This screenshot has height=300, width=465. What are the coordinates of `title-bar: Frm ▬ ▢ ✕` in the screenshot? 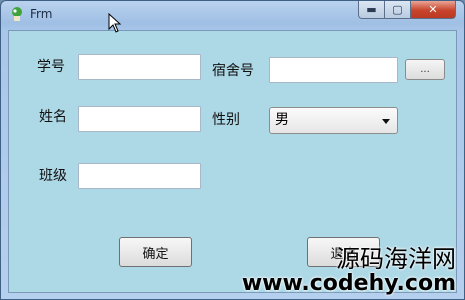 It's located at (232, 15).